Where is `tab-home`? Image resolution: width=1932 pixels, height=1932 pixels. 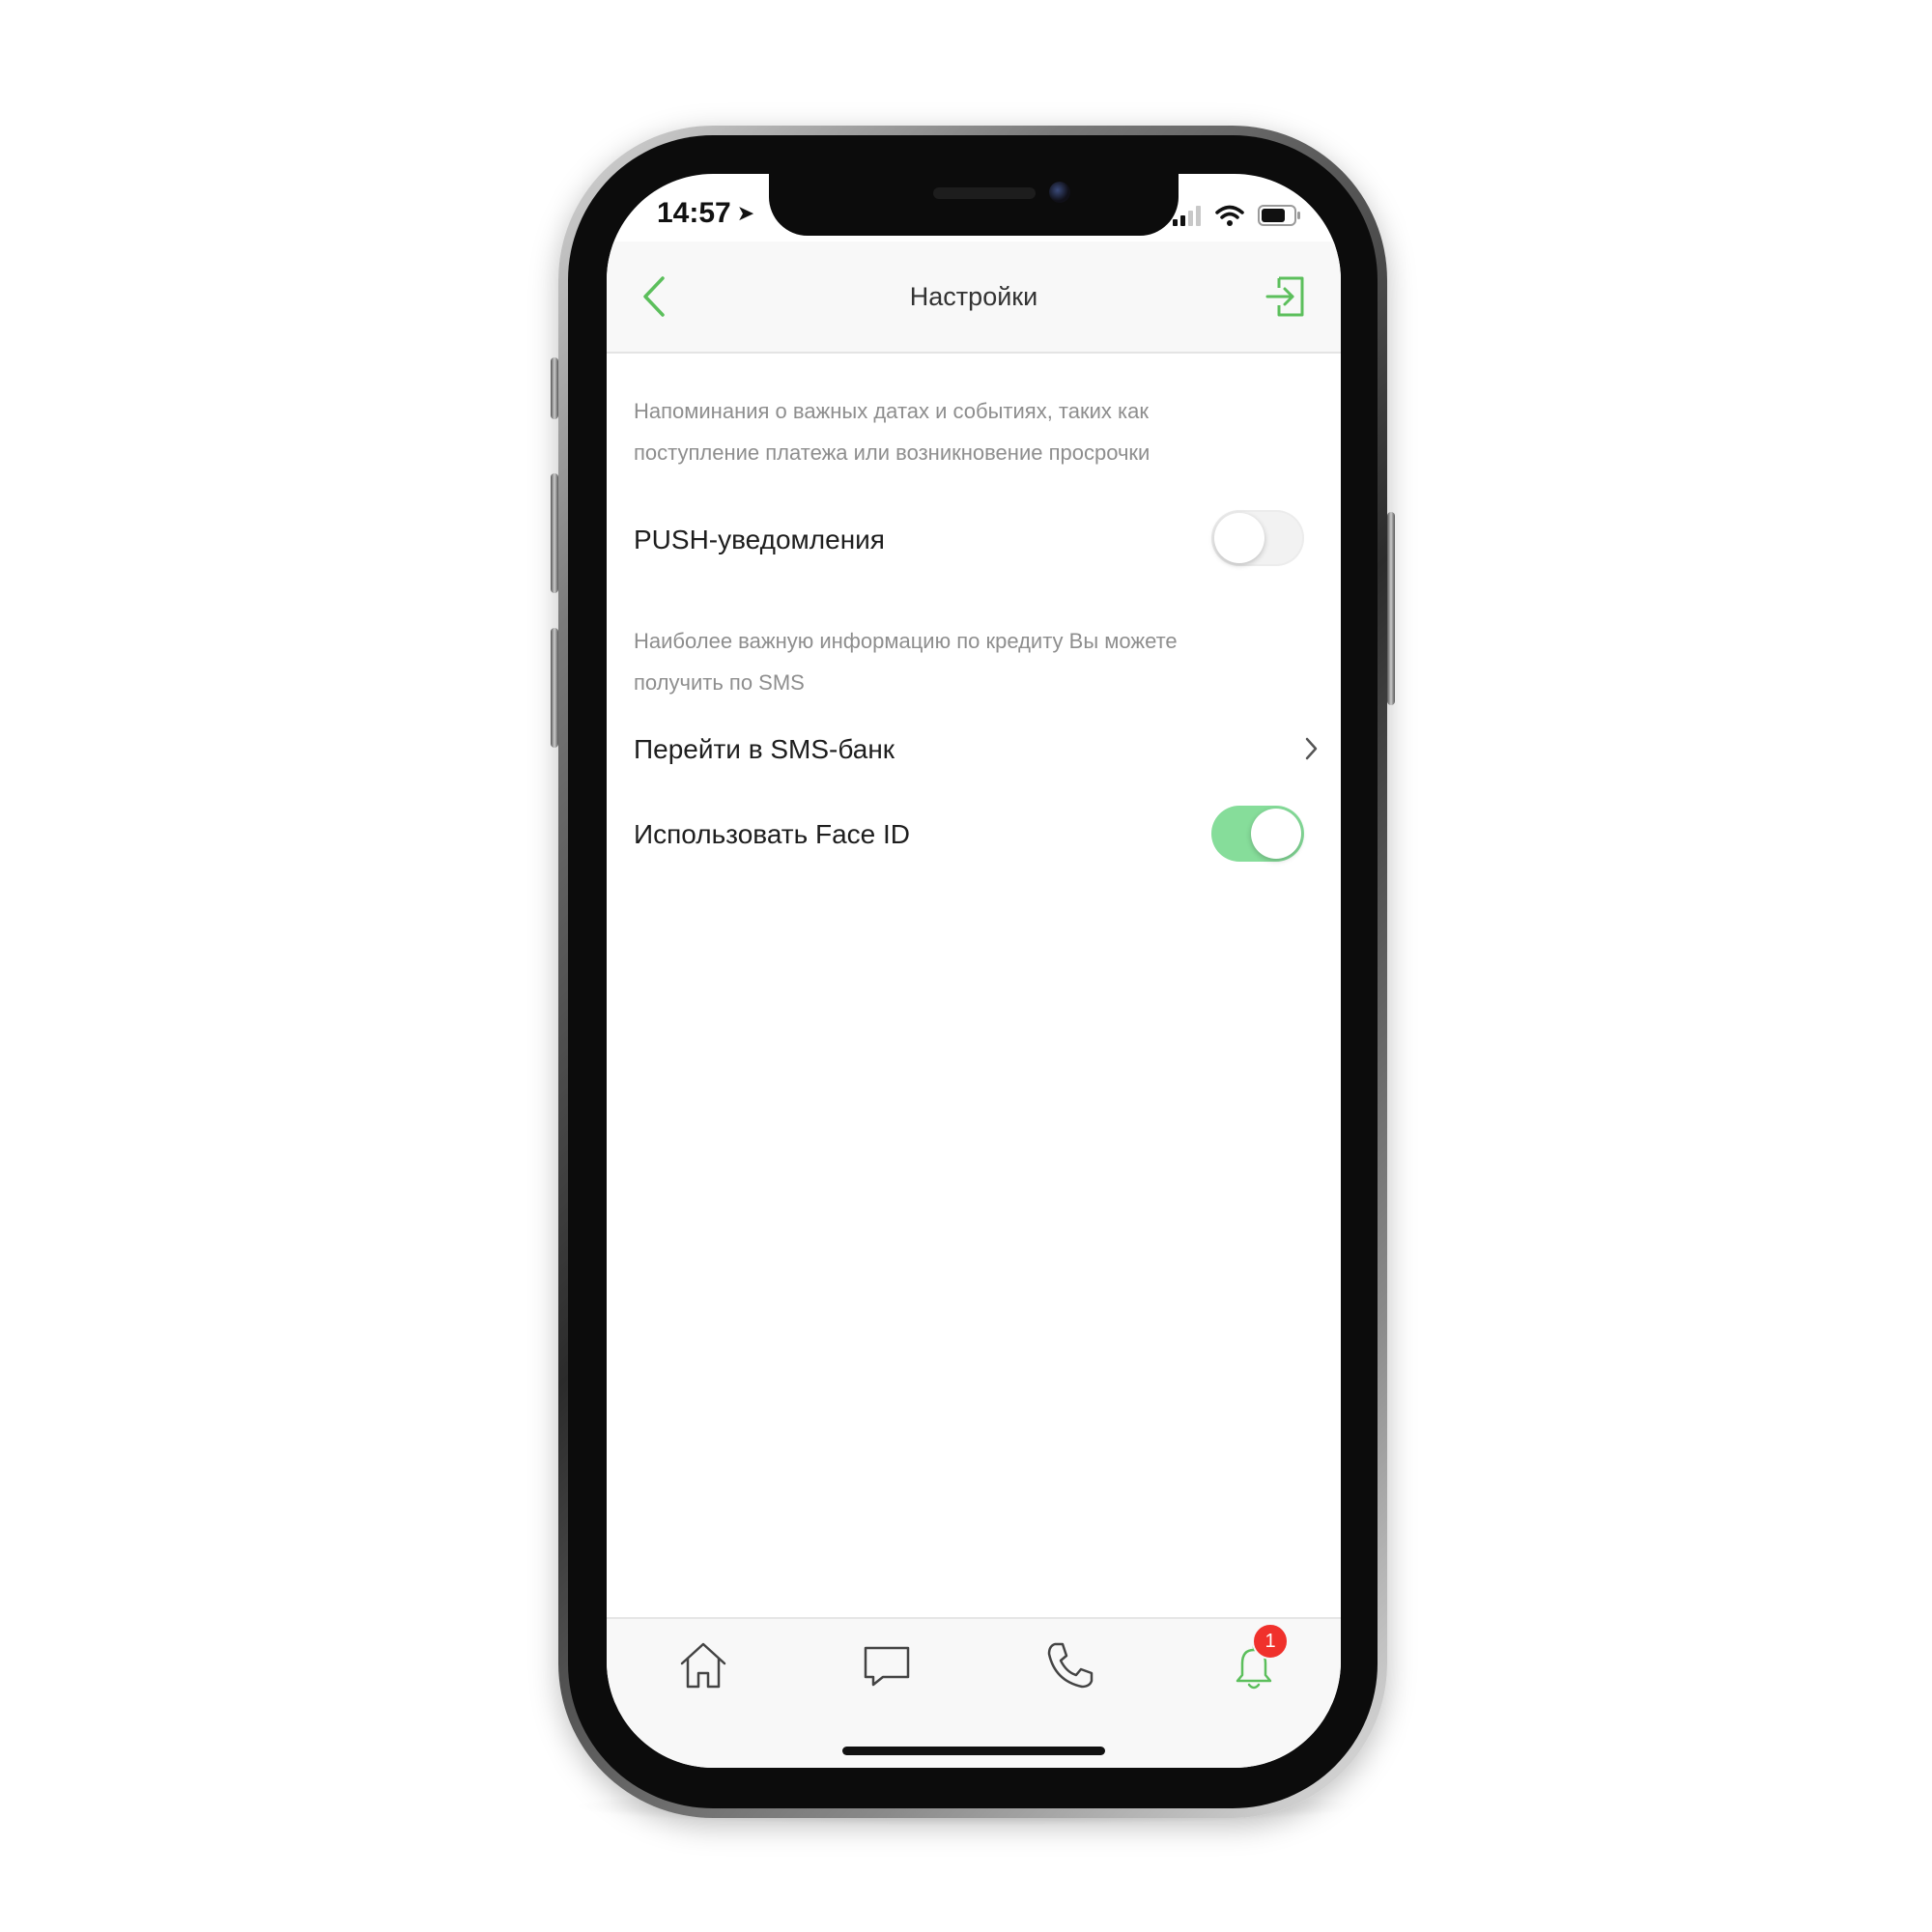 tab-home is located at coordinates (703, 1665).